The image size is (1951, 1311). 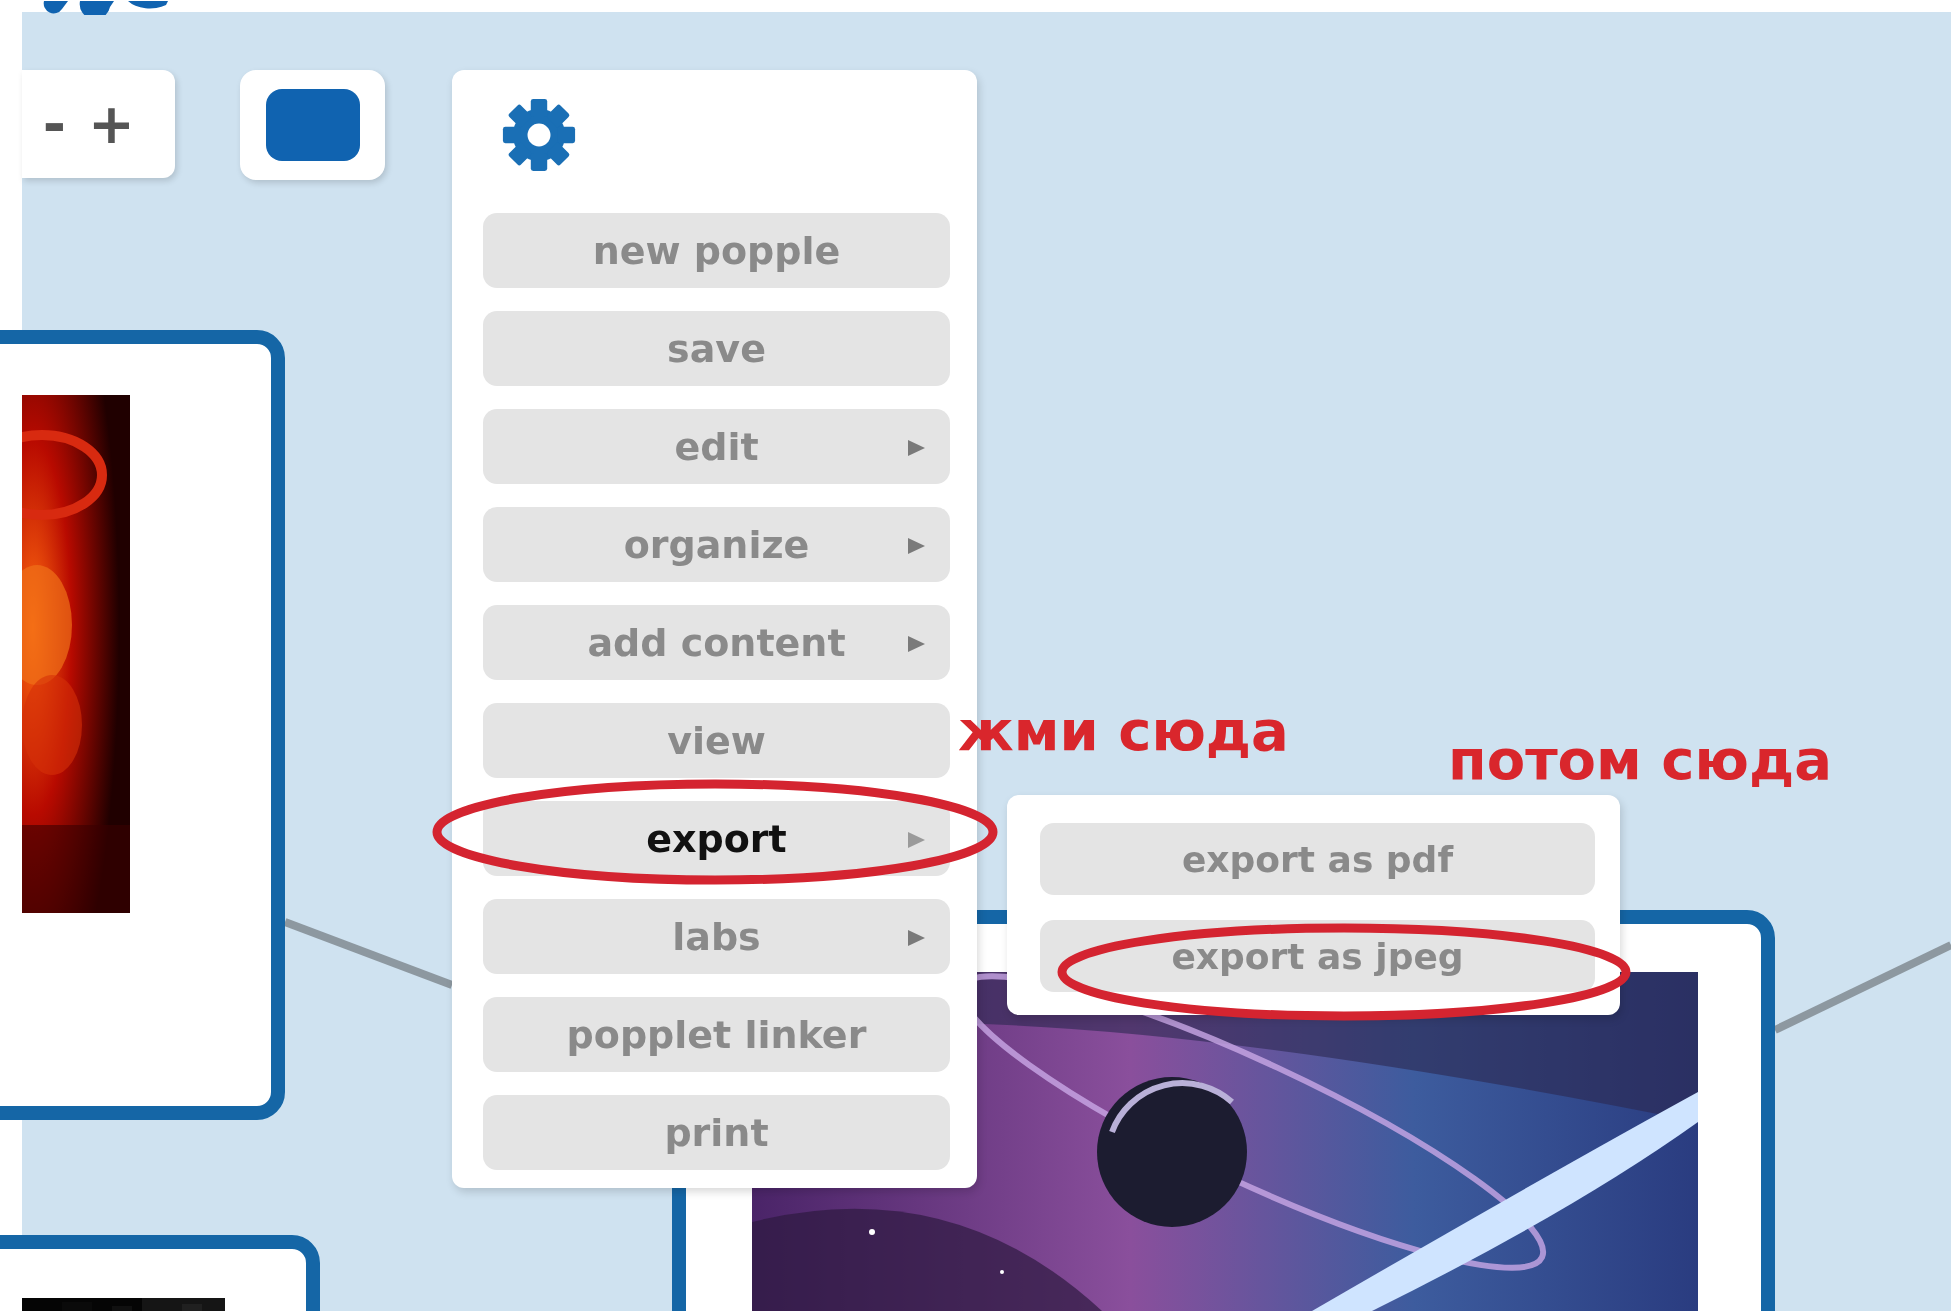 I want to click on zoom-out-button: -, so click(x=54, y=124).